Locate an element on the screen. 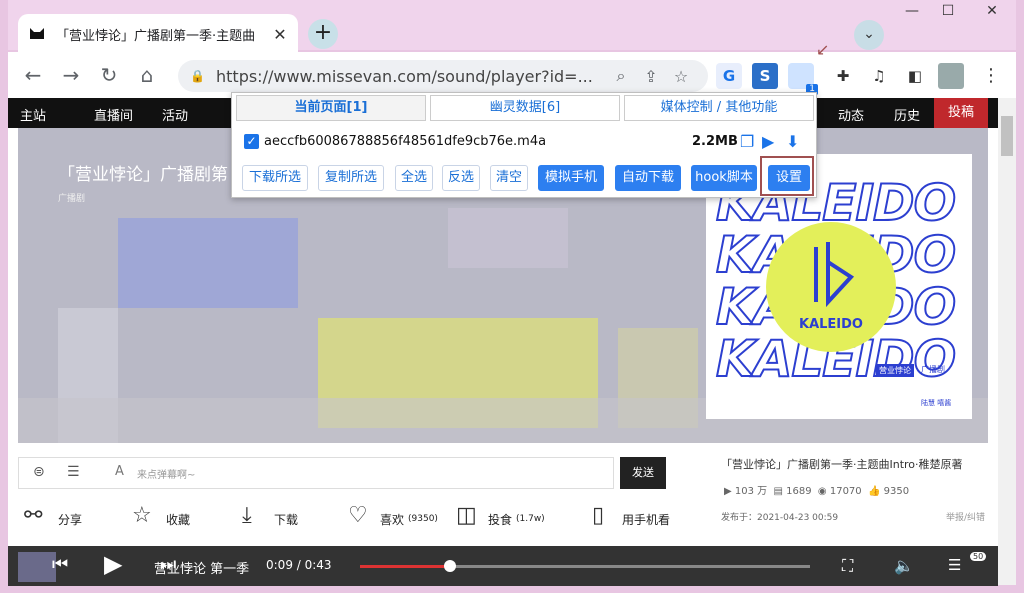 This screenshot has width=1024, height=593. nav-upload: 投稿 is located at coordinates (961, 113).